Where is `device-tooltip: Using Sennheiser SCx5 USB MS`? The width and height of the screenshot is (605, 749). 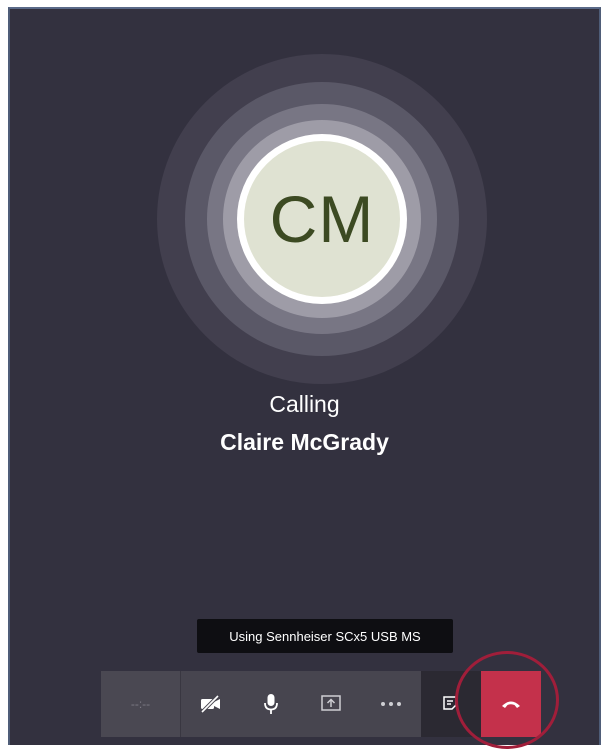 device-tooltip: Using Sennheiser SCx5 USB MS is located at coordinates (325, 636).